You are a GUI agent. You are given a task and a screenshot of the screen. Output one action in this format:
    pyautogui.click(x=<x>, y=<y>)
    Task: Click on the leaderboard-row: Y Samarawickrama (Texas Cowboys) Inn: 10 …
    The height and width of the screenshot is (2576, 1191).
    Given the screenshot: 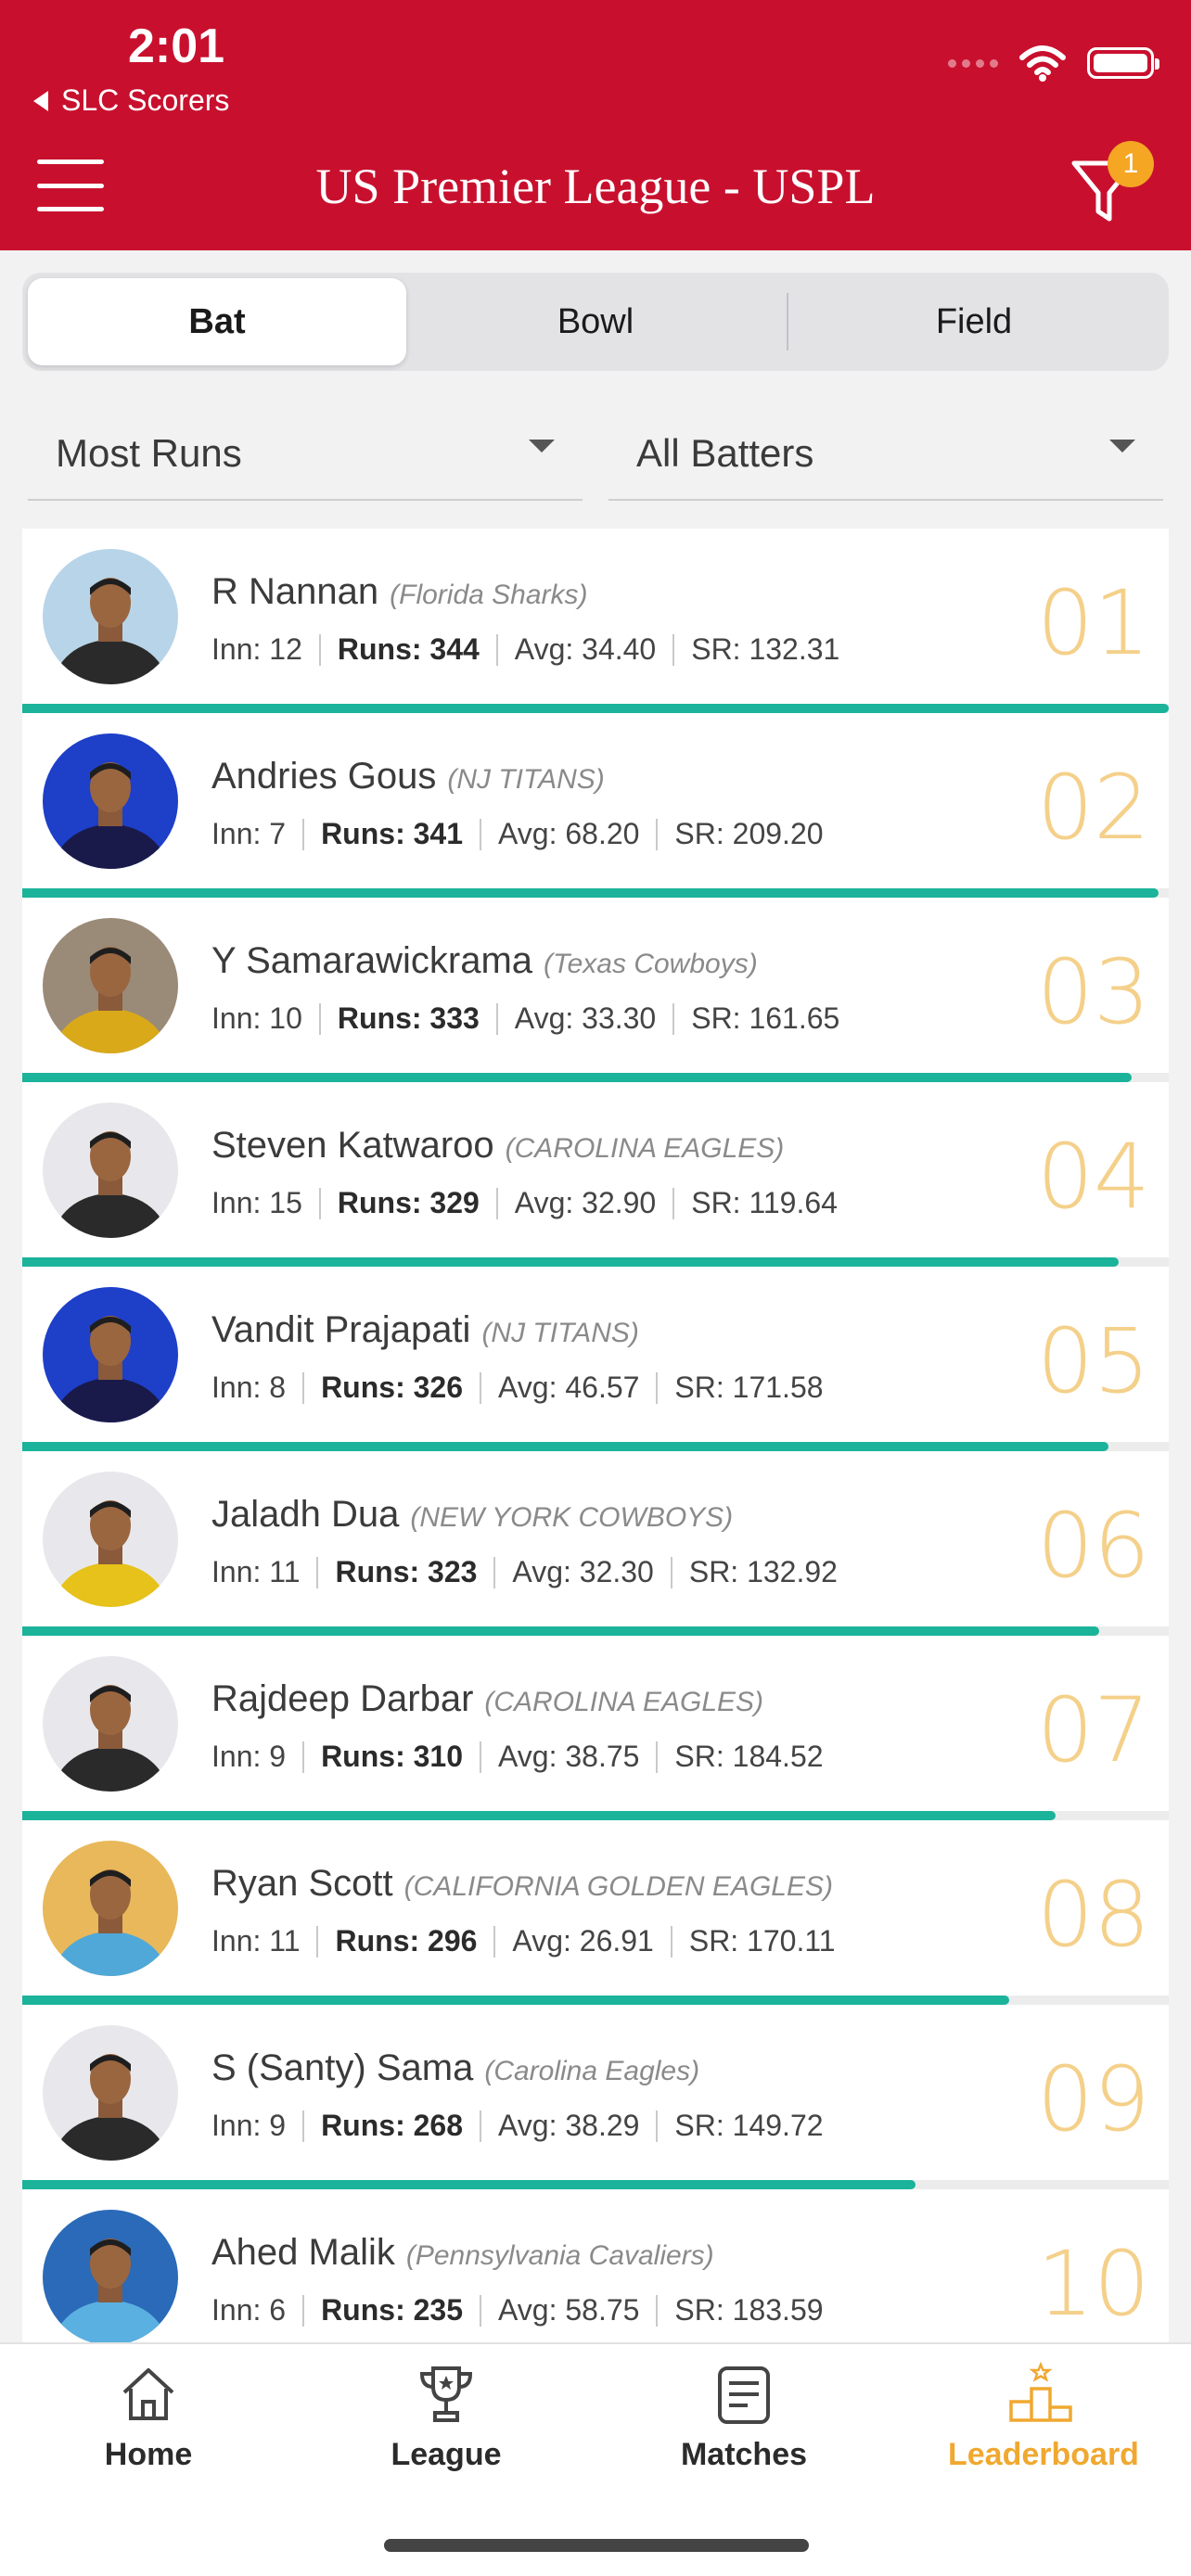 What is the action you would take?
    pyautogui.click(x=595, y=990)
    